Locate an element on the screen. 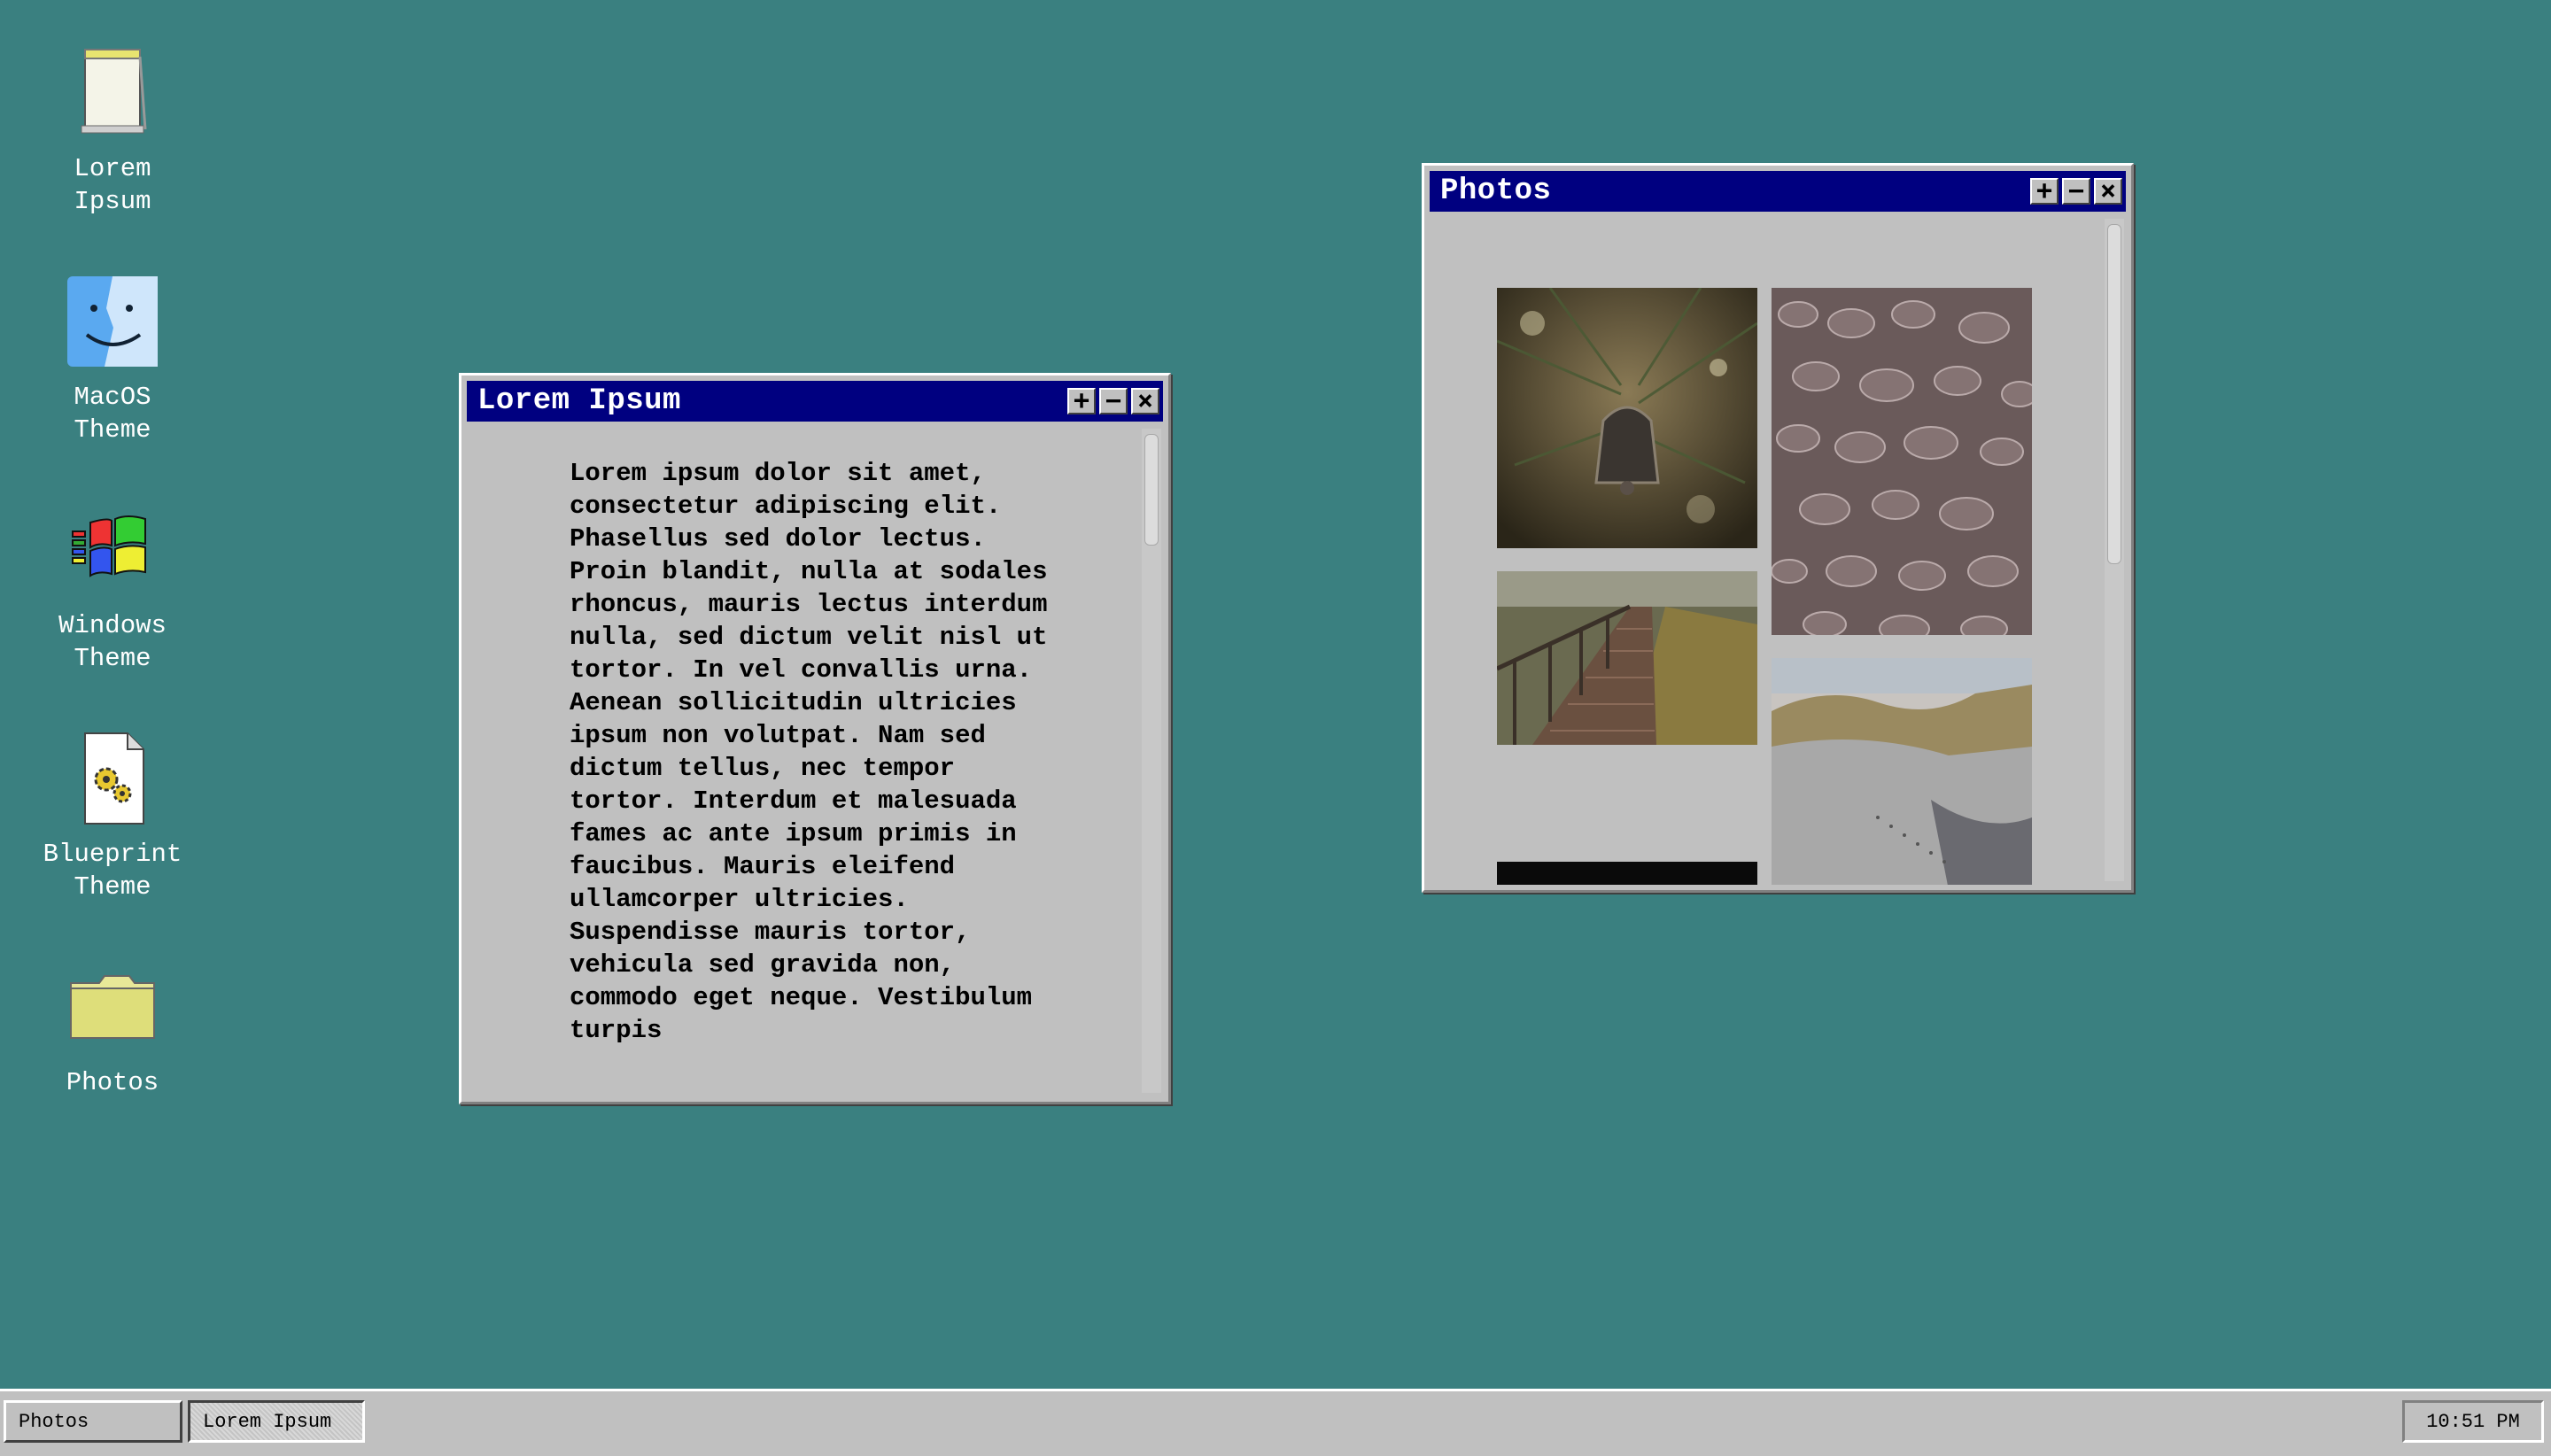 This screenshot has width=2551, height=1456. folder-icon is located at coordinates (112, 1007).